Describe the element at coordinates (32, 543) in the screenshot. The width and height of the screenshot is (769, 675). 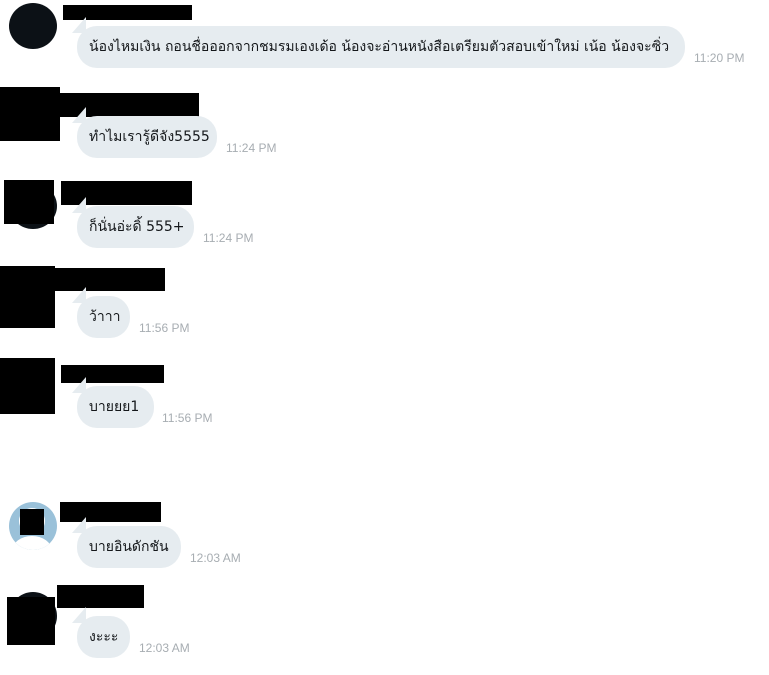
I see `avatar-body-shape` at that location.